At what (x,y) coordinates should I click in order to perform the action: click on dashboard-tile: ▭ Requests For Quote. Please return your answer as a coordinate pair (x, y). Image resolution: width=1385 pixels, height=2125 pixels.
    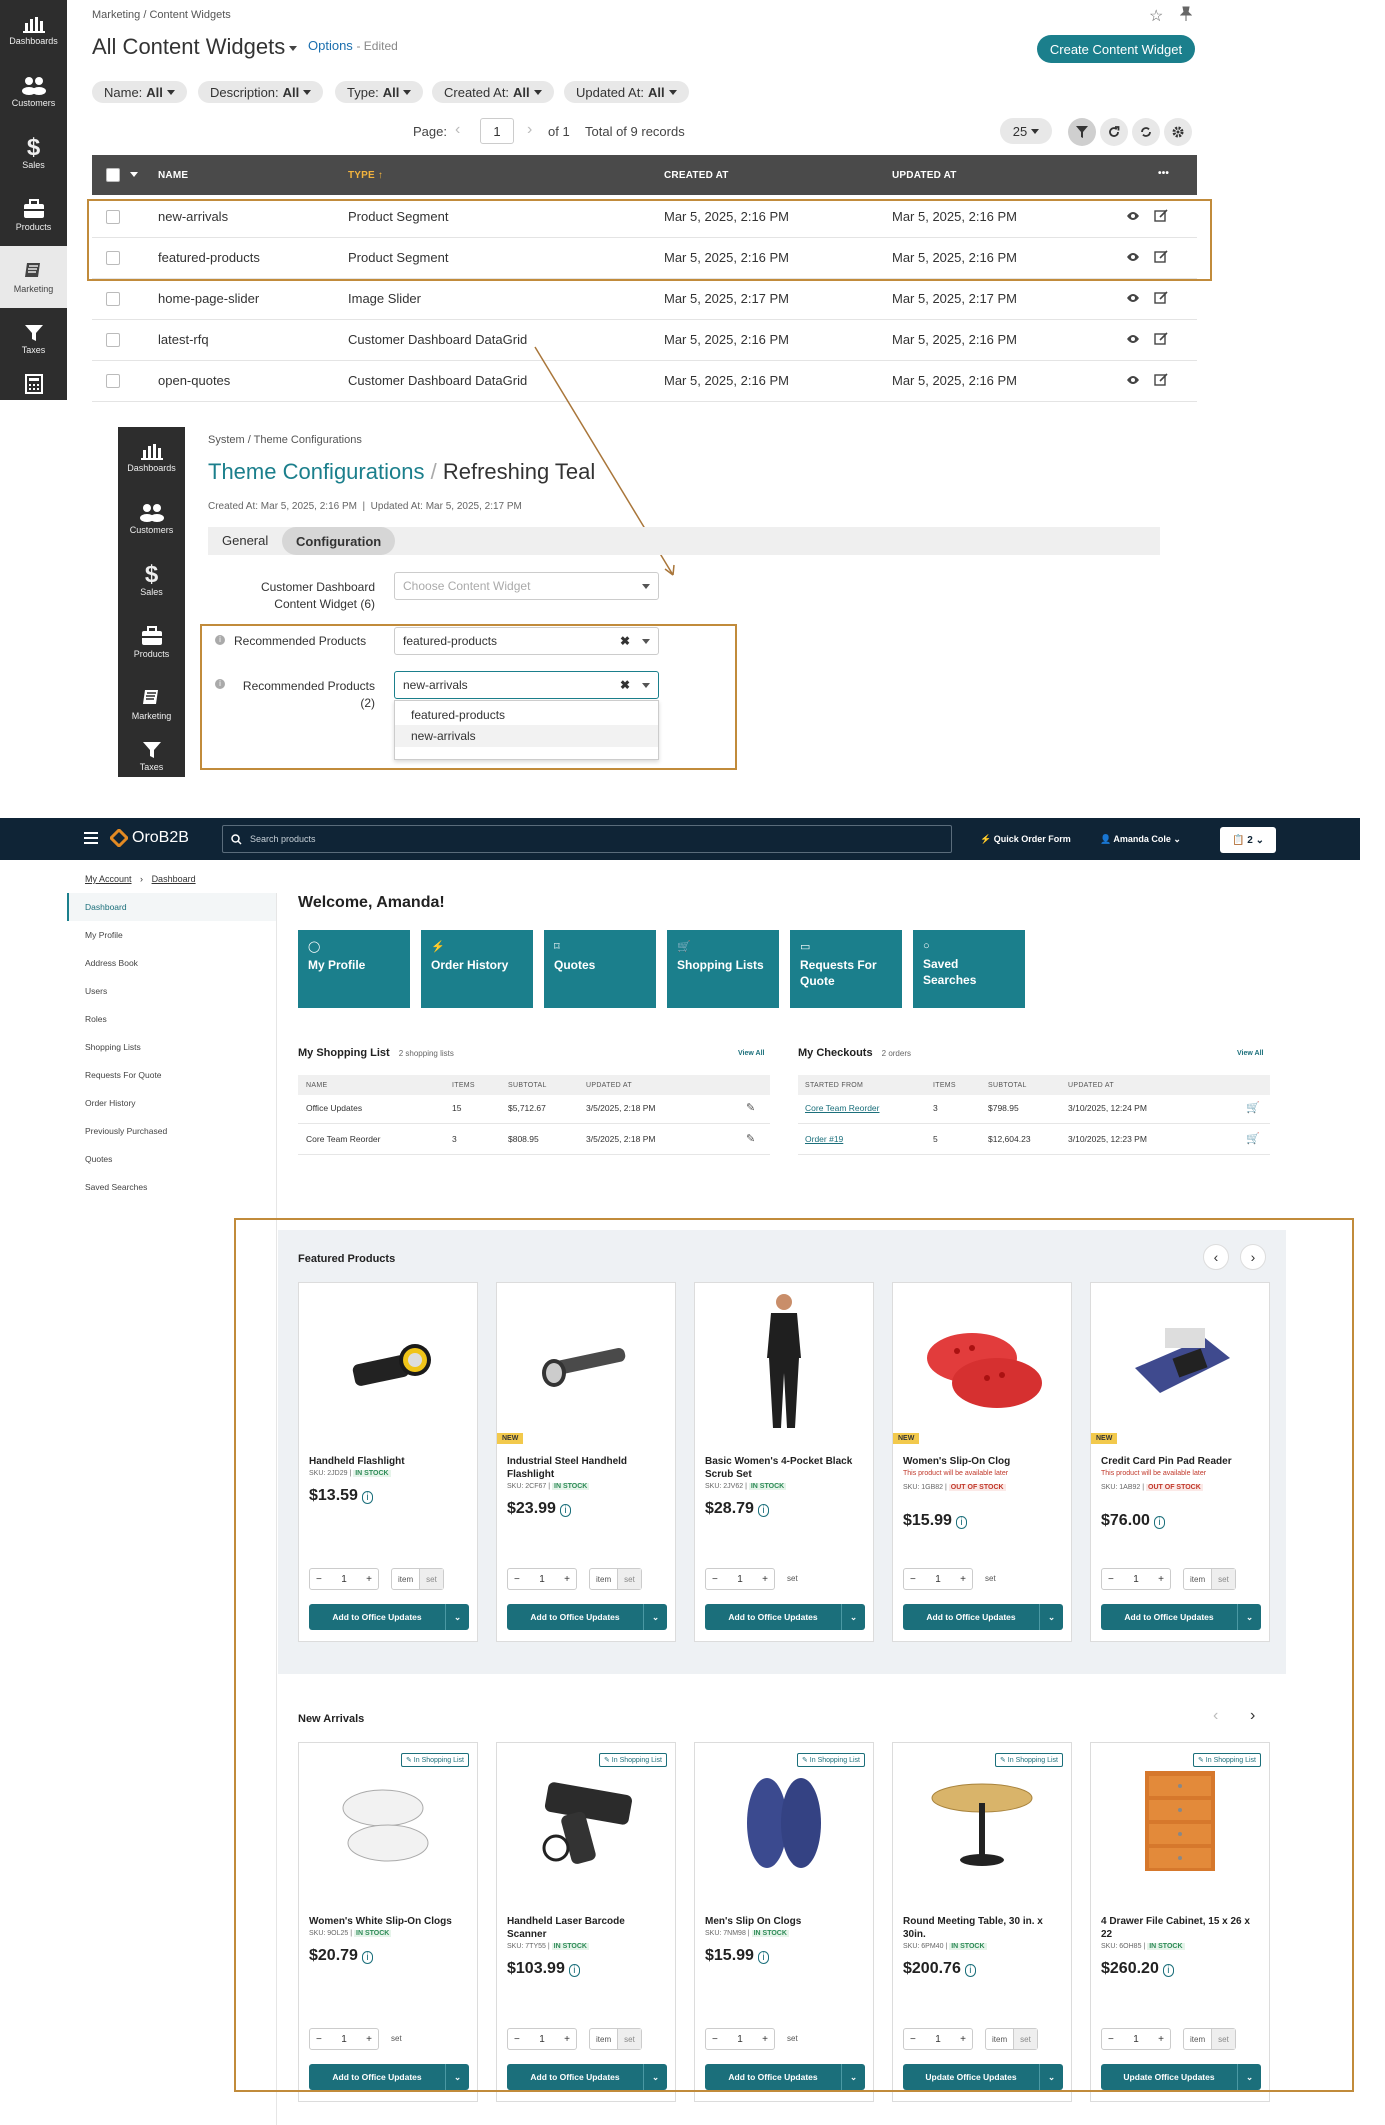
    Looking at the image, I should click on (846, 969).